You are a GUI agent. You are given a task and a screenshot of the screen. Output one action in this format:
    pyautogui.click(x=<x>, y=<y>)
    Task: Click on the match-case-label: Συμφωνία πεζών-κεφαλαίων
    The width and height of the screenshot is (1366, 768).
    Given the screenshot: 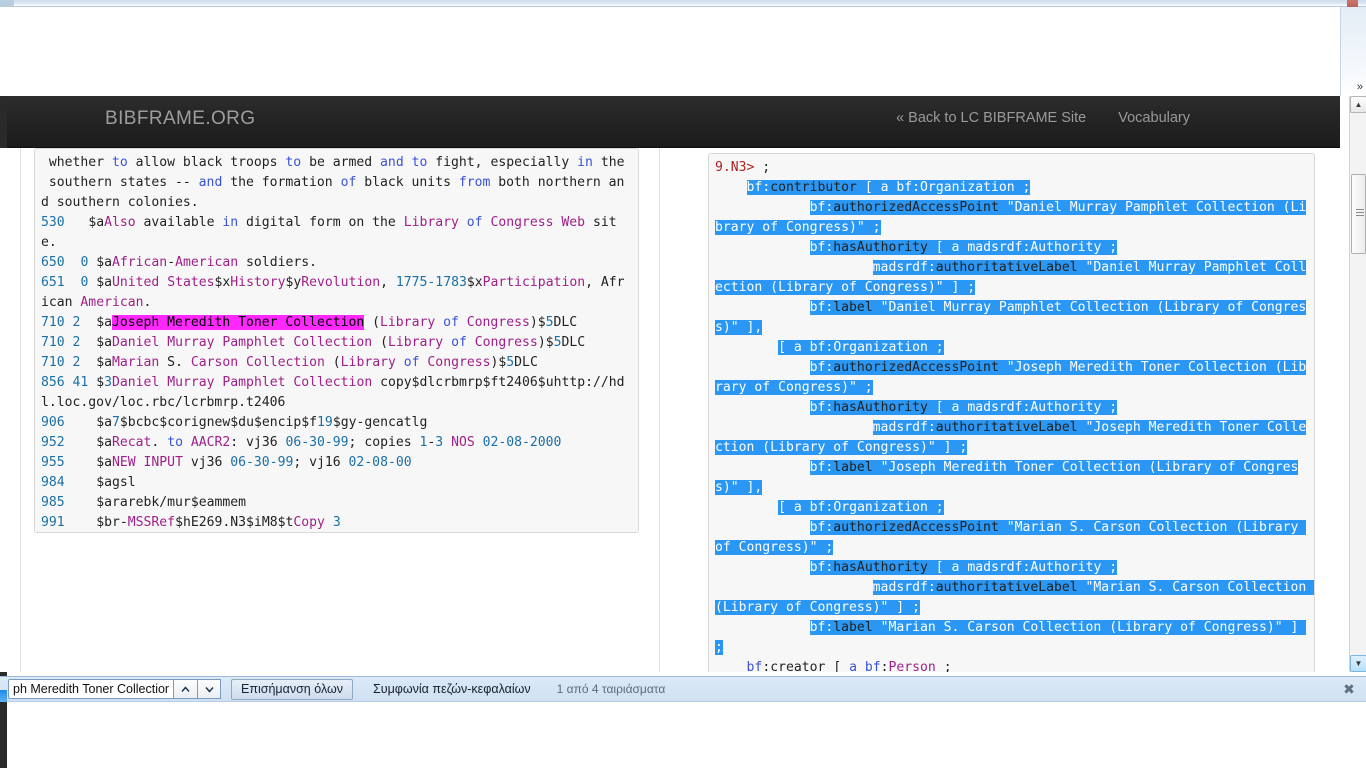 What is the action you would take?
    pyautogui.click(x=452, y=689)
    